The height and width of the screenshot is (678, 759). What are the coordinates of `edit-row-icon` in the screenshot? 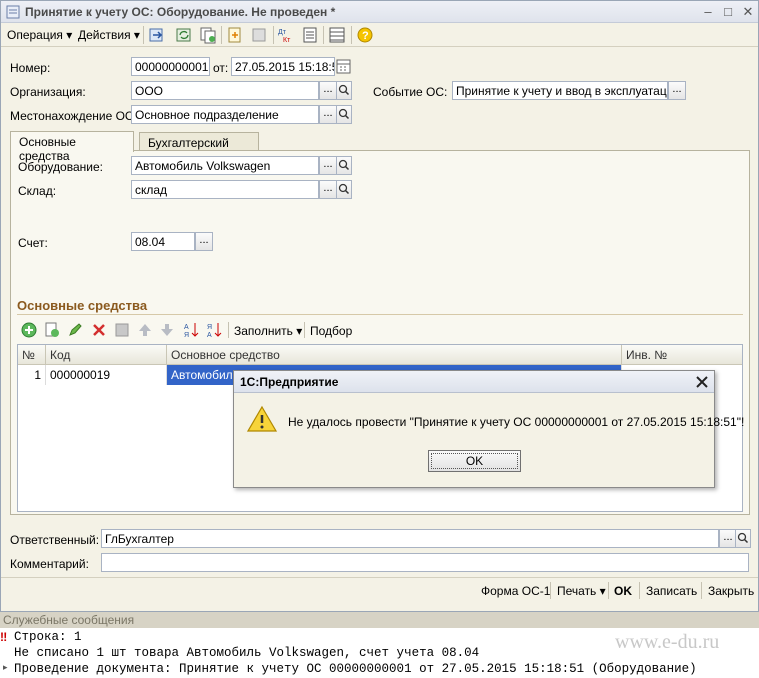 It's located at (75, 330).